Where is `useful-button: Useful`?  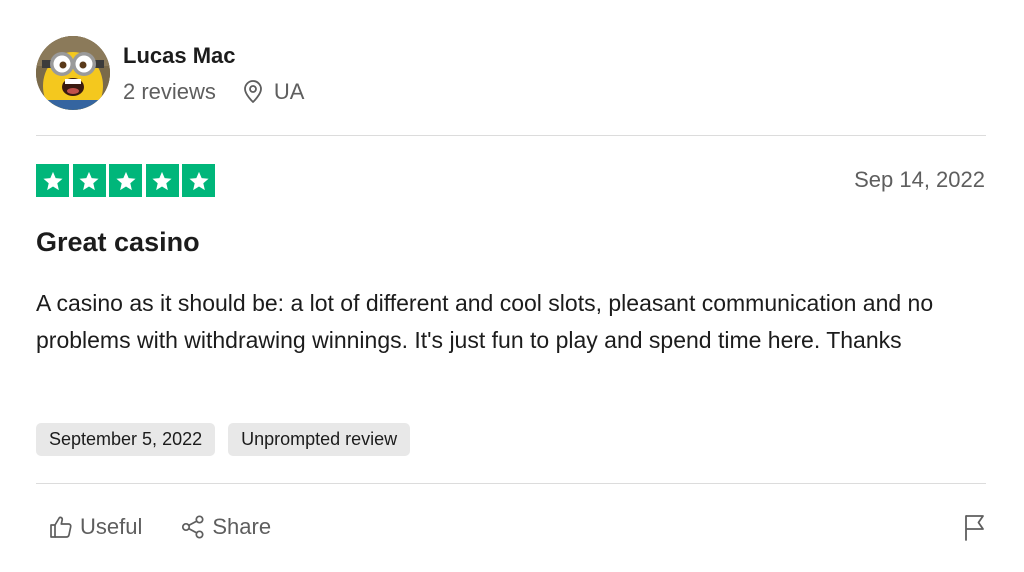
useful-button: Useful is located at coordinates (95, 527).